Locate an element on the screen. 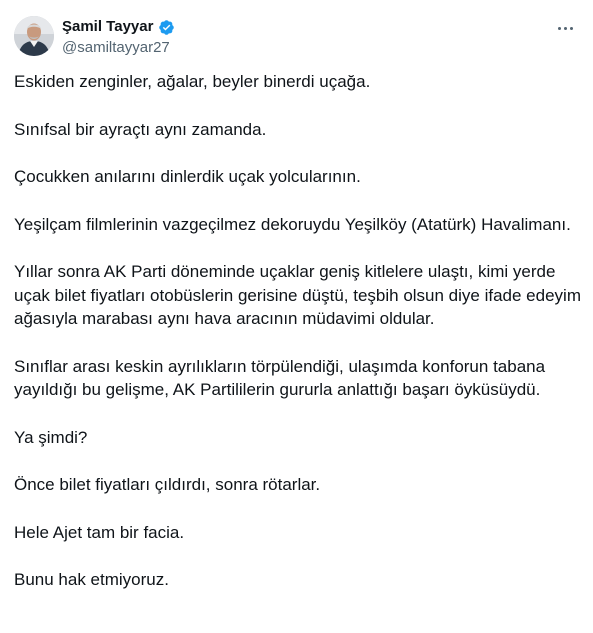  avatar-photo is located at coordinates (34, 36).